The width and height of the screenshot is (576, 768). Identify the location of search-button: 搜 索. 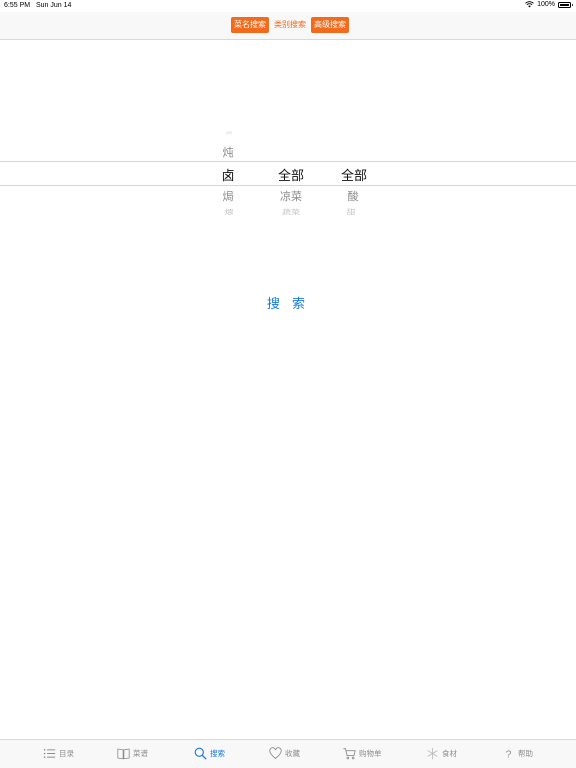
(288, 302).